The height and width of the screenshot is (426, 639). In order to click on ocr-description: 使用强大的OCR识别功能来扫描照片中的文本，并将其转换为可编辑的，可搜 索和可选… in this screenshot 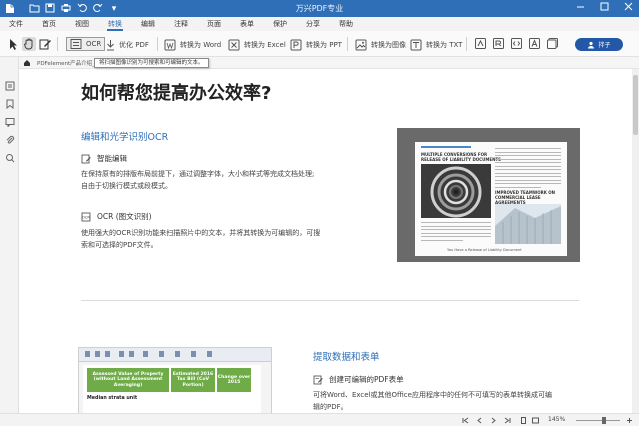, I will do `click(200, 239)`.